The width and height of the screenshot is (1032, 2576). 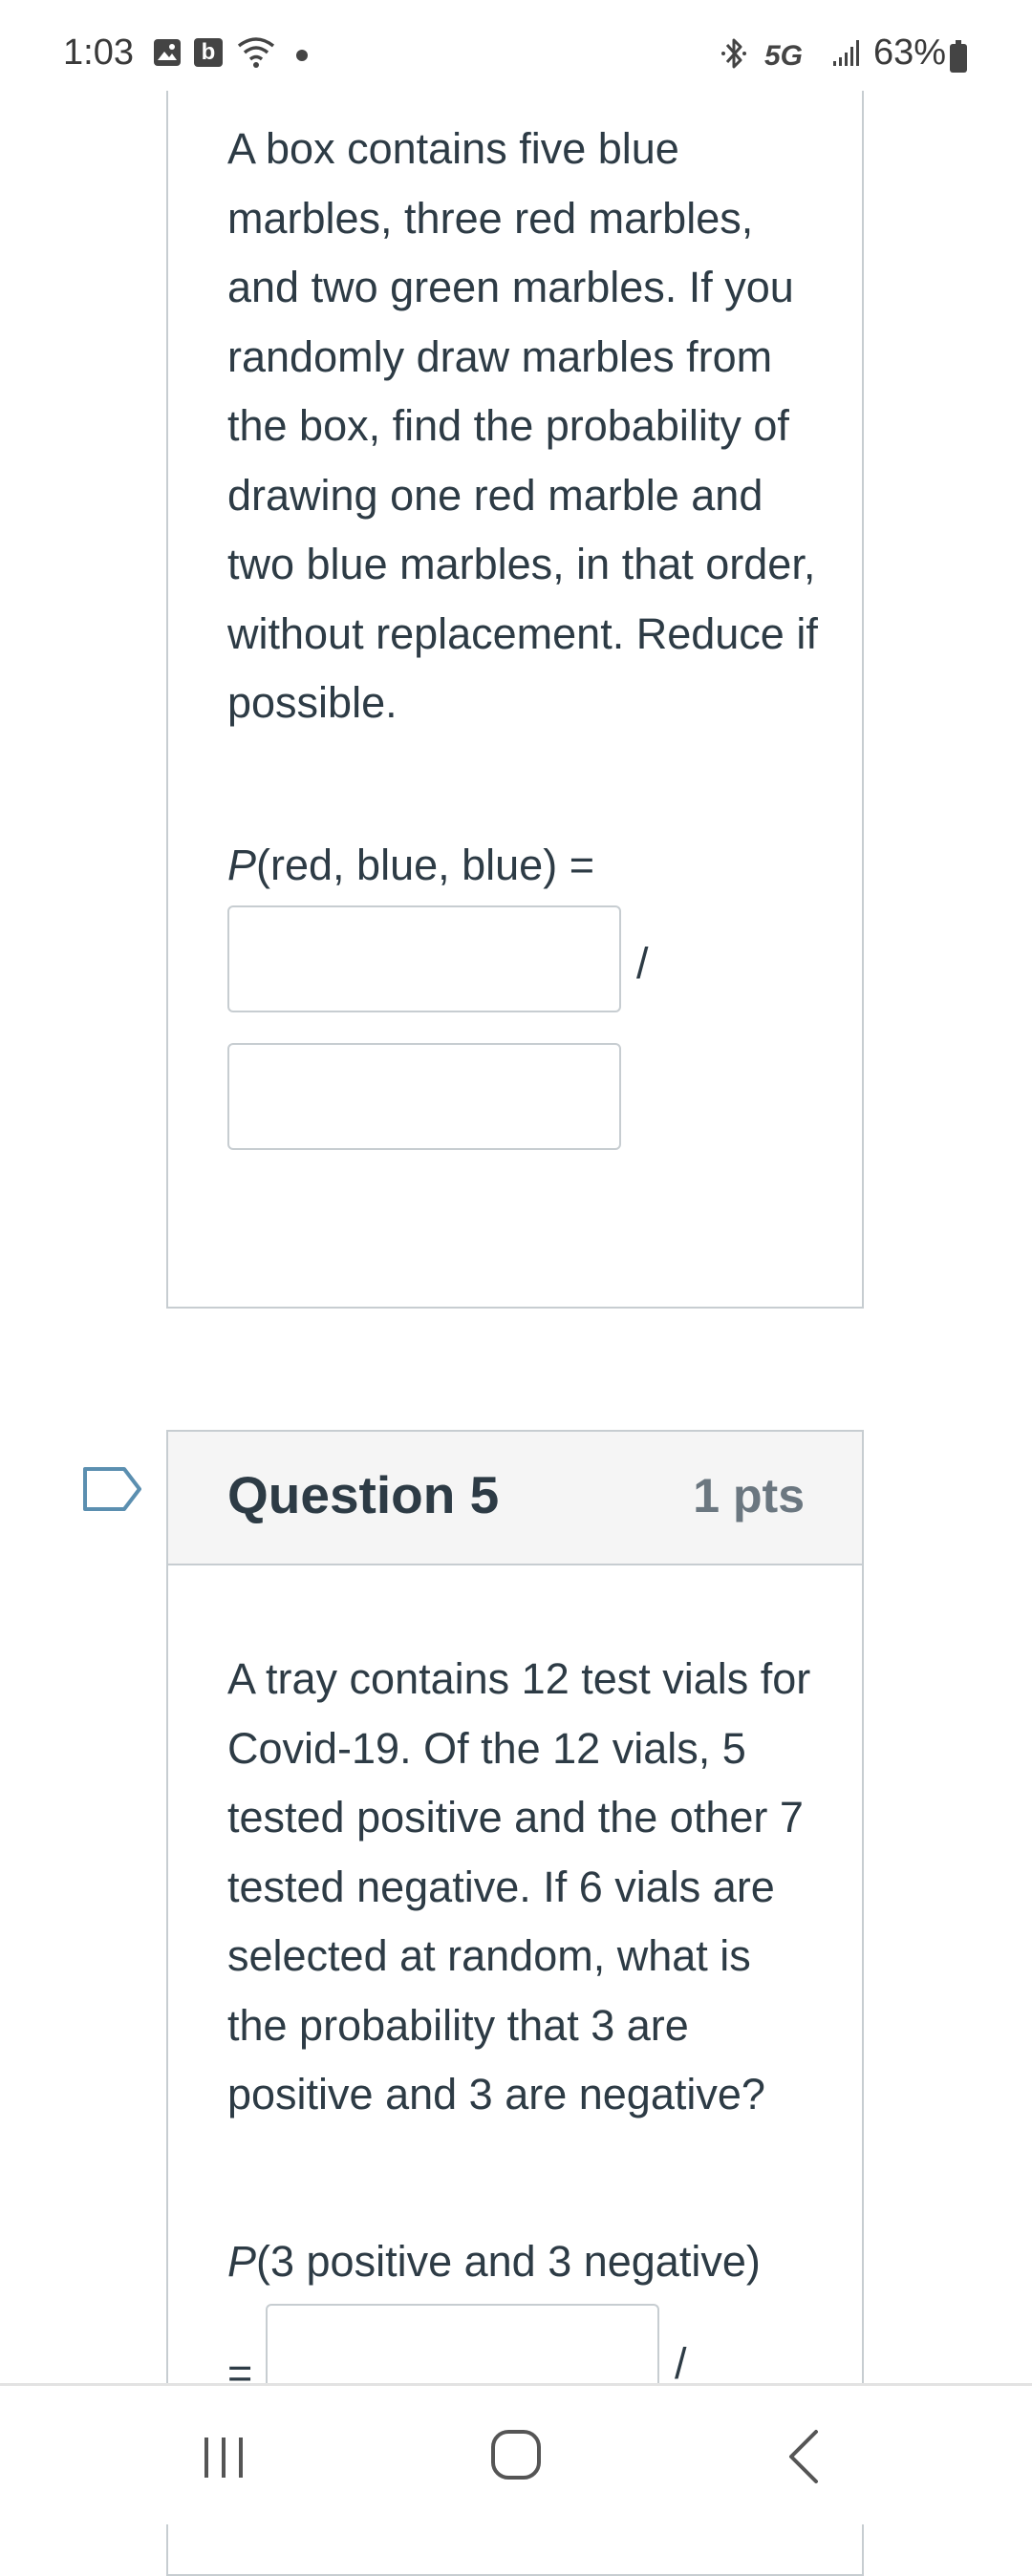 What do you see at coordinates (509, 2261) in the screenshot?
I see `probability-expression: (3 positive and 3 negative)` at bounding box center [509, 2261].